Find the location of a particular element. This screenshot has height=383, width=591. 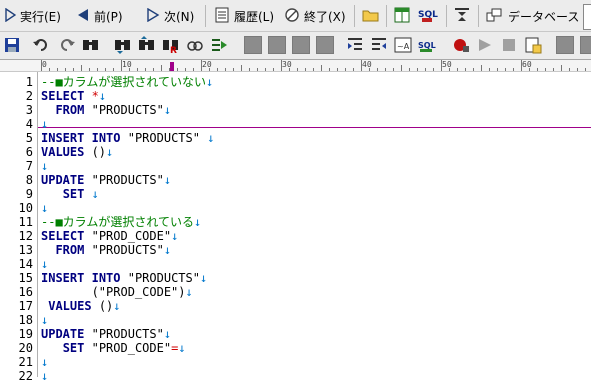

code-line: --■カラムが選択されていない↓ is located at coordinates (127, 82).